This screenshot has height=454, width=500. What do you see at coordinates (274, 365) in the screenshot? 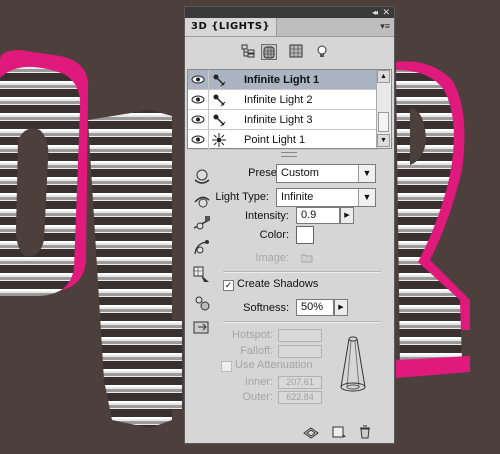
I see `use-attenuation-label: Use Attenuation` at bounding box center [274, 365].